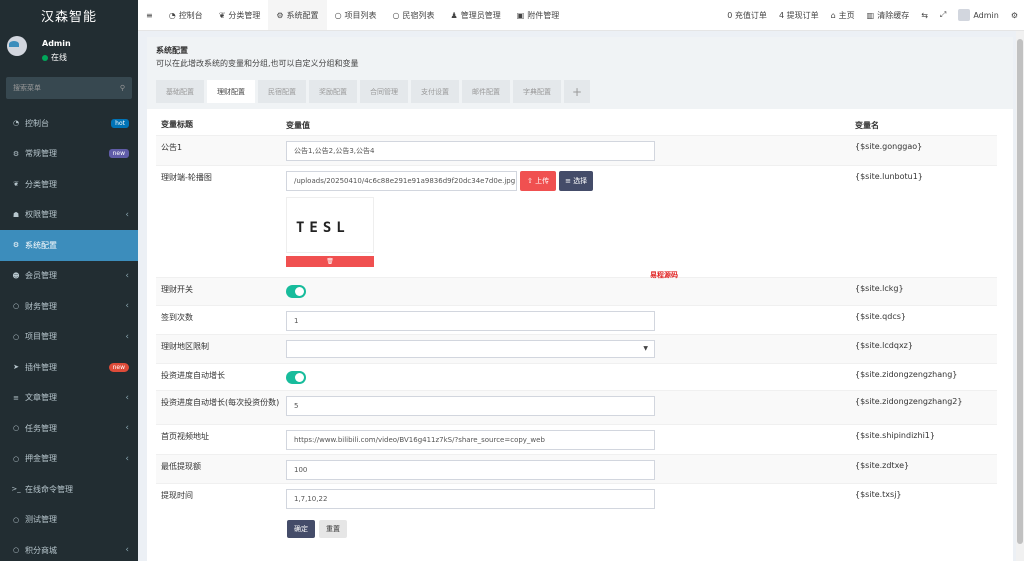 Image resolution: width=1024 pixels, height=561 pixels. What do you see at coordinates (177, 124) in the screenshot?
I see `header-title: 变量标题` at bounding box center [177, 124].